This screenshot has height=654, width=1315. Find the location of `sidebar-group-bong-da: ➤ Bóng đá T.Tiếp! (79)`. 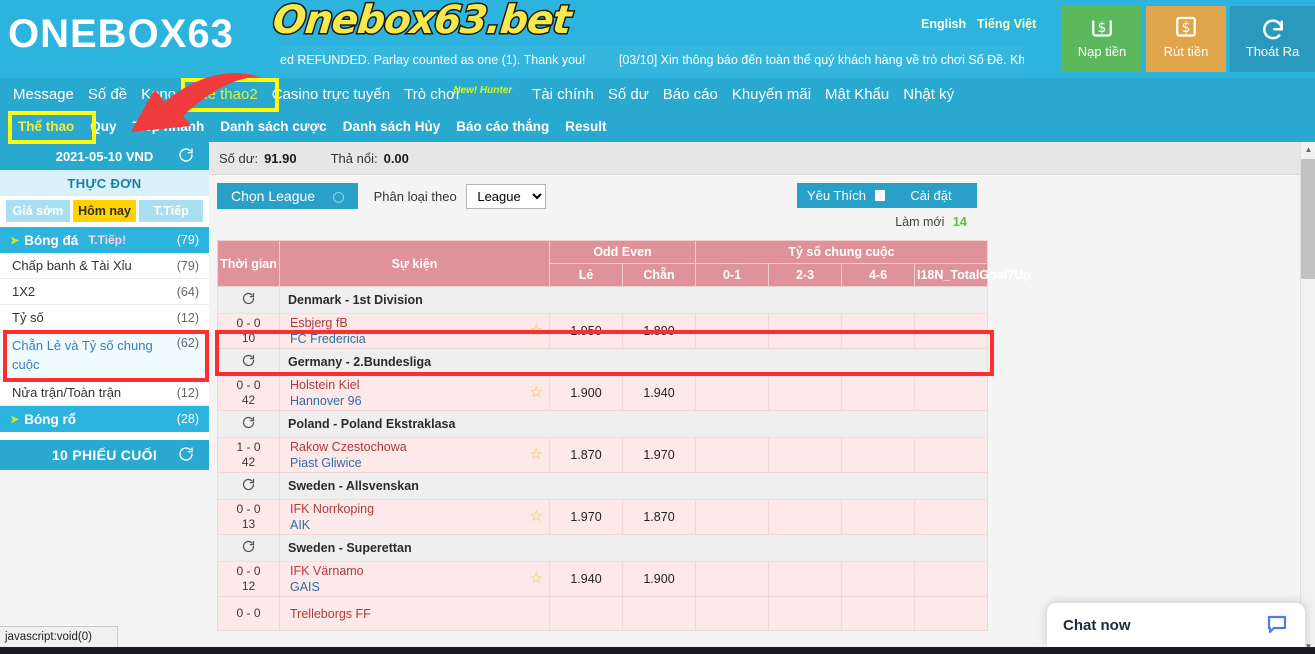

sidebar-group-bong-da: ➤ Bóng đá T.Tiếp! (79) is located at coordinates (104, 240).